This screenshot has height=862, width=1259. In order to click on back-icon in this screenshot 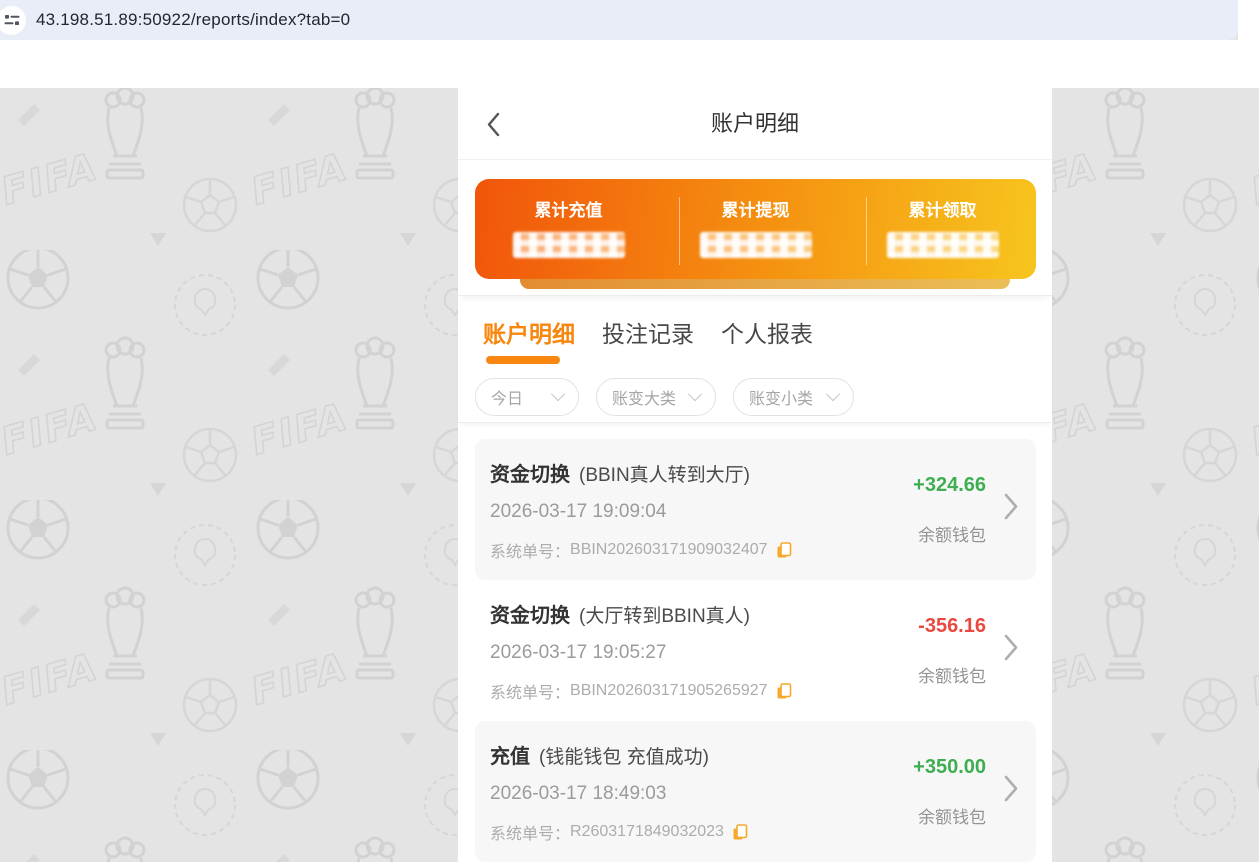, I will do `click(493, 127)`.